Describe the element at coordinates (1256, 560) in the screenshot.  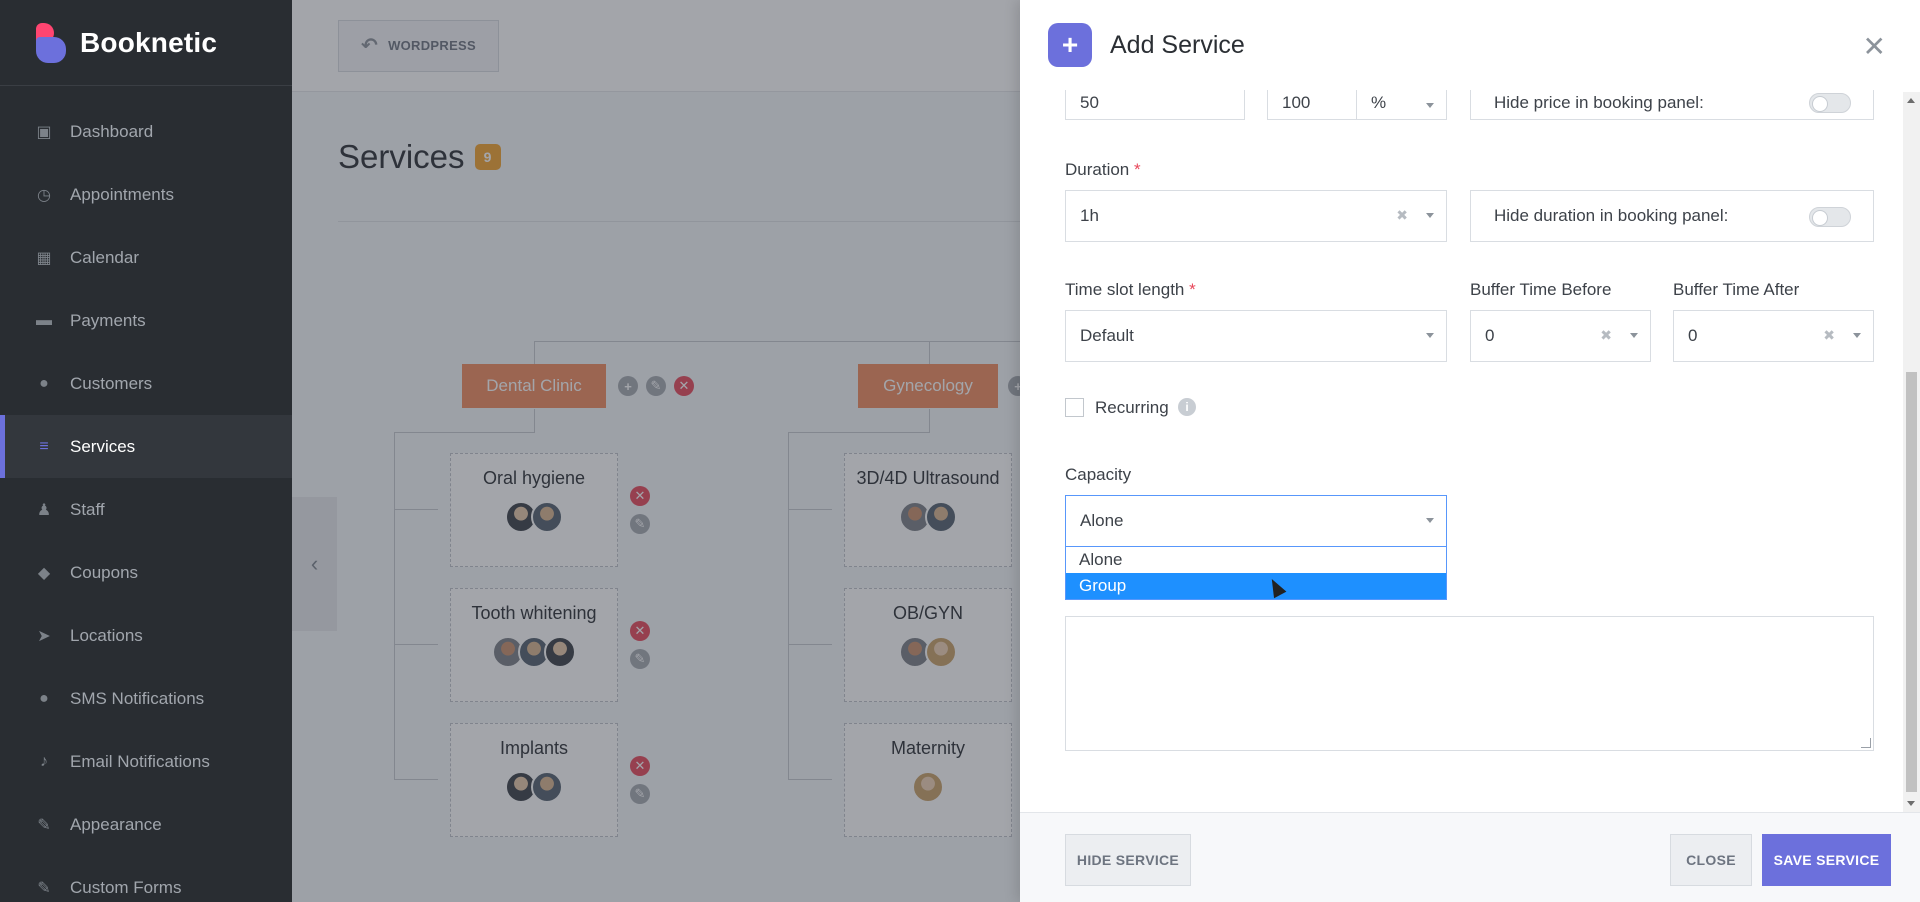
I see `capacity-option-alone: Alone` at that location.